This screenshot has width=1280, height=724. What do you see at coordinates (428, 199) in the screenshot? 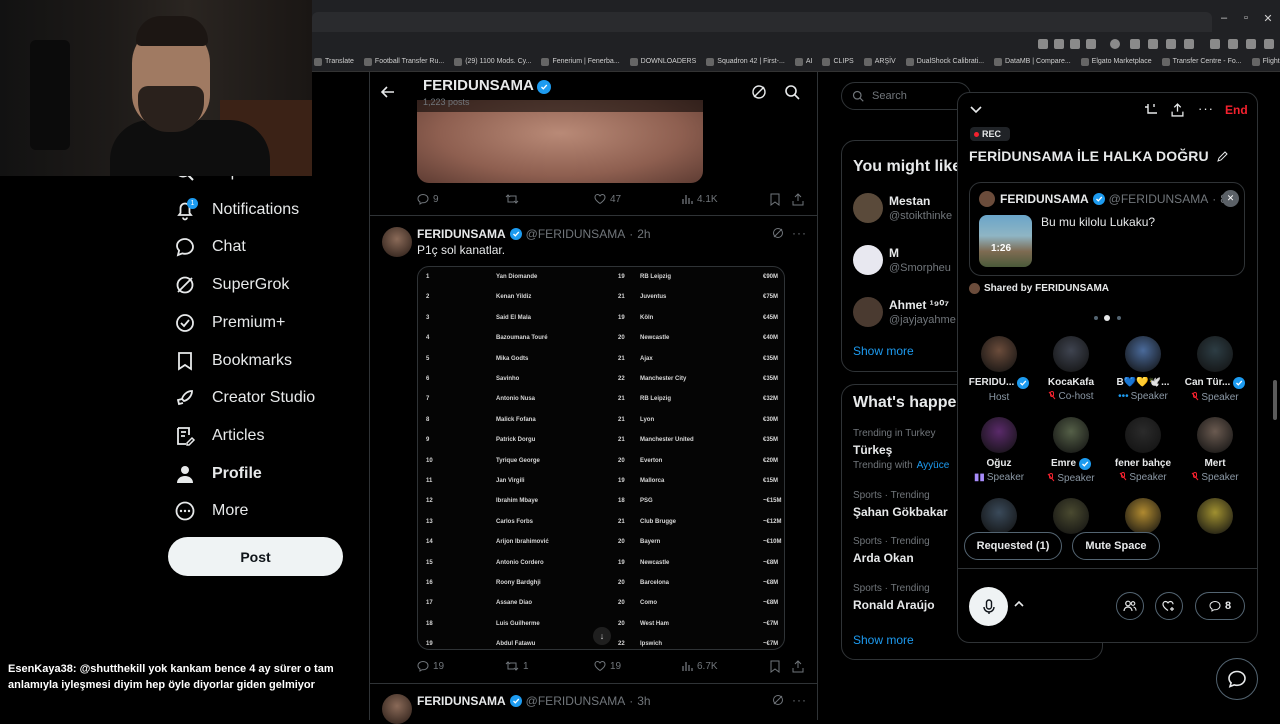
I see `reply-button: 9` at bounding box center [428, 199].